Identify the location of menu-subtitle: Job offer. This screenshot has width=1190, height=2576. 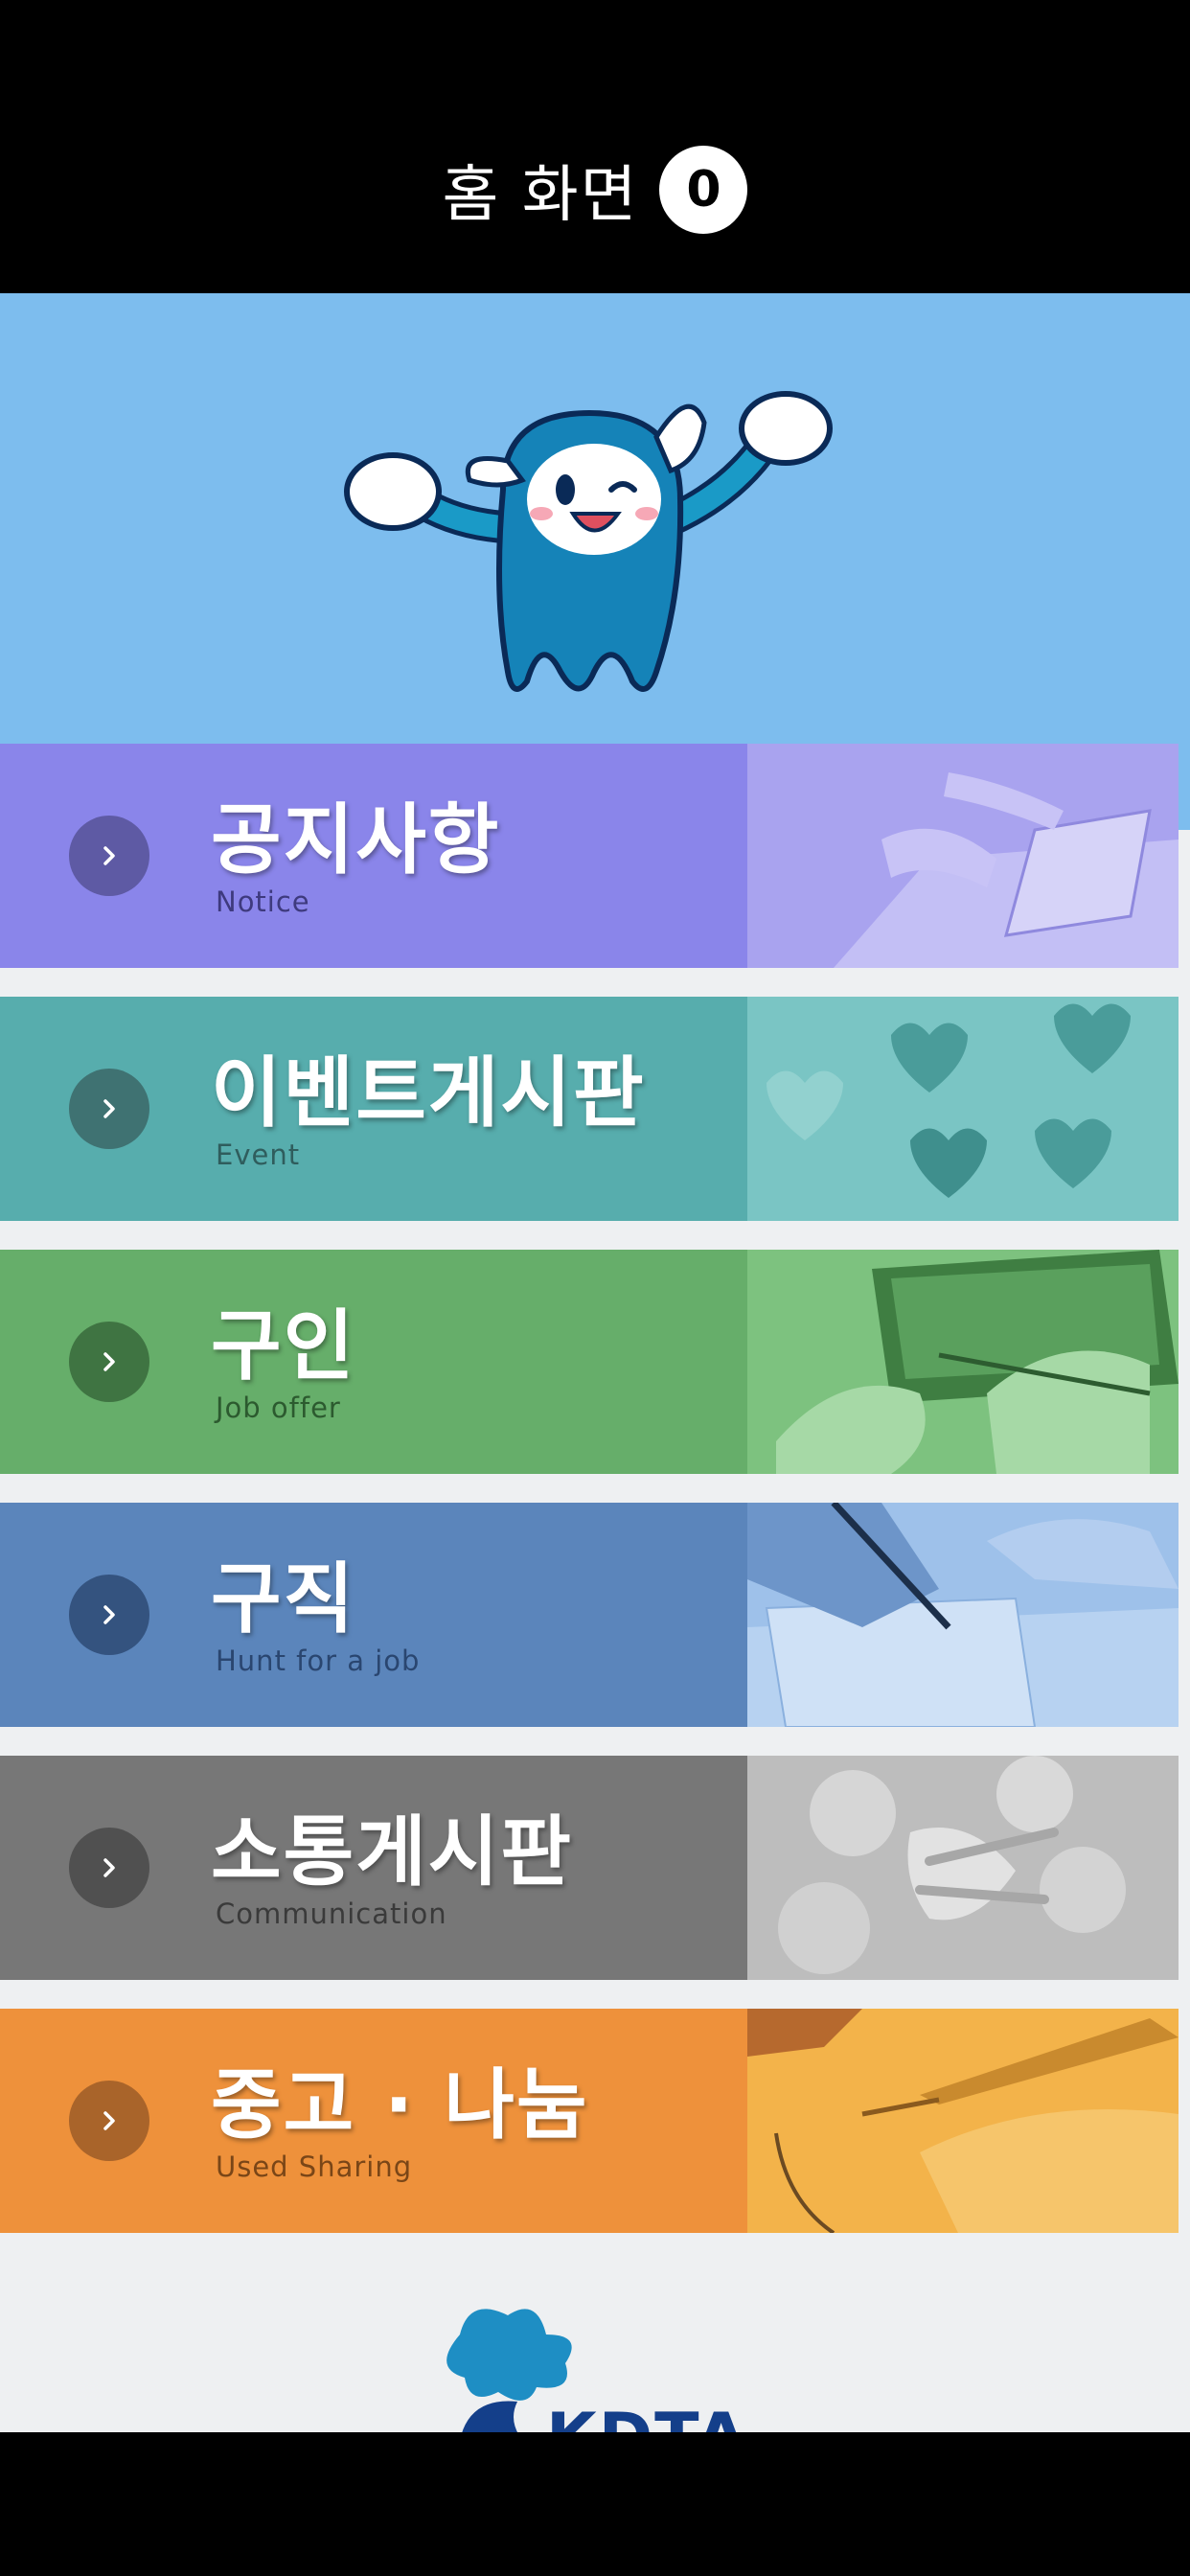
(279, 1408).